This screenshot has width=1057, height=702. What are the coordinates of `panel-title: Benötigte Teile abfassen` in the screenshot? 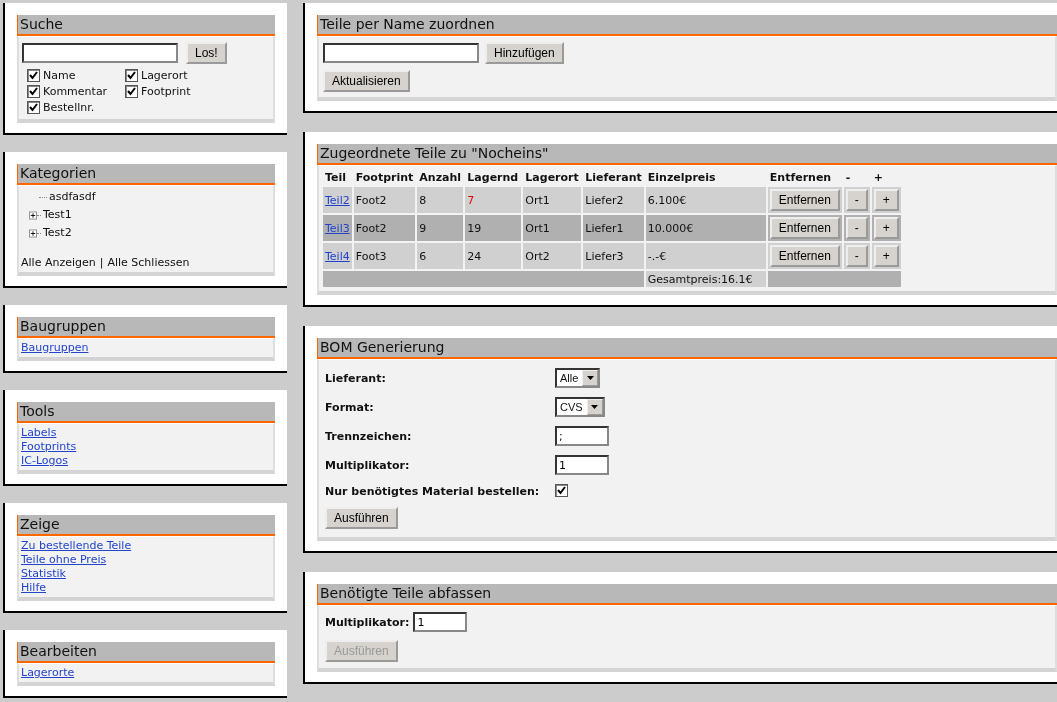 It's located at (687, 594).